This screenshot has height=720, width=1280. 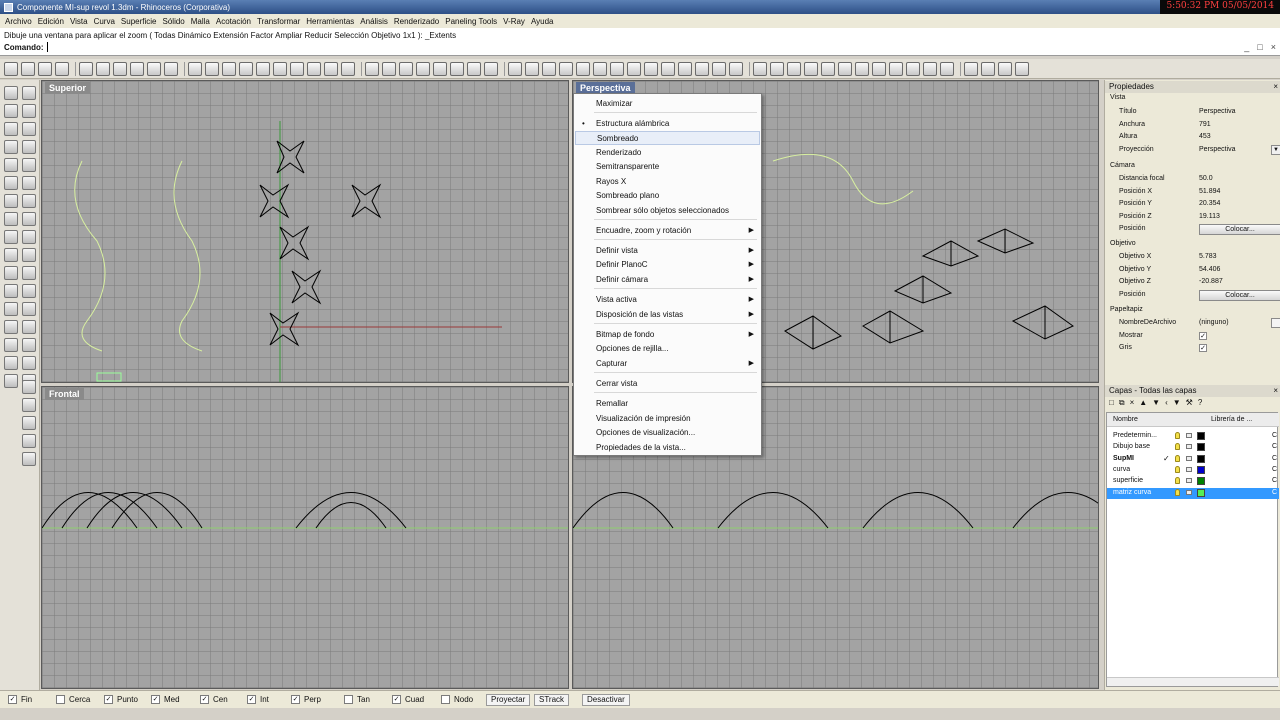 I want to click on menu-2: Vista, so click(x=79, y=21).